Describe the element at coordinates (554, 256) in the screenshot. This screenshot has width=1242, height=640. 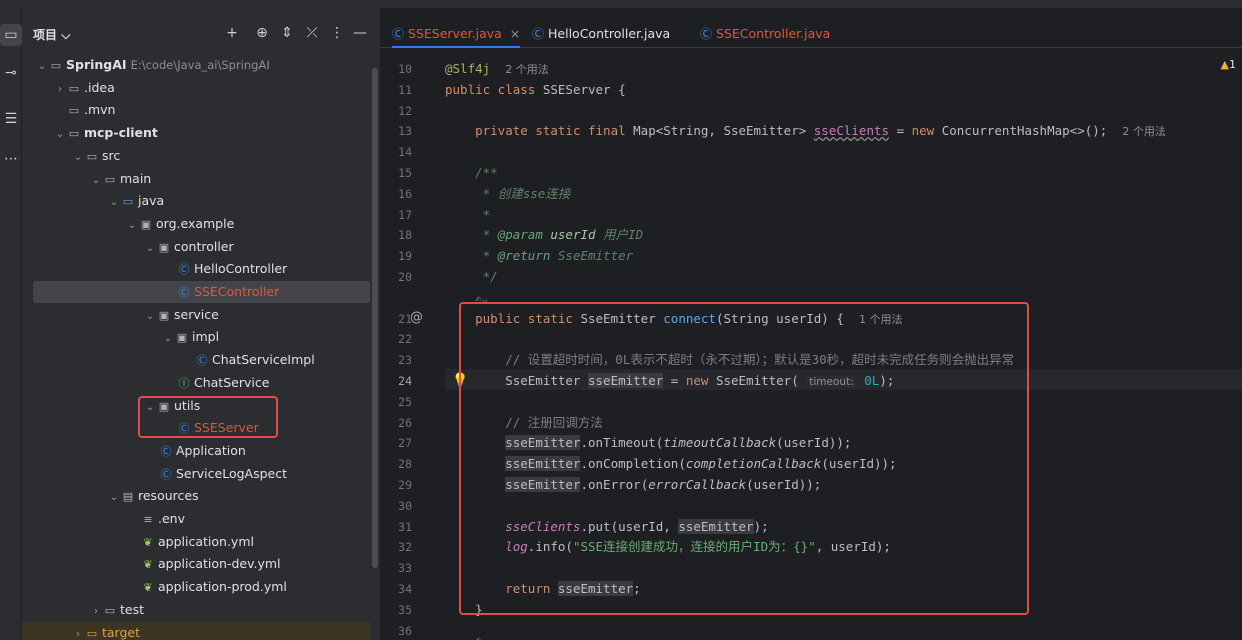
I see `code-line: * @return SseEmitter` at that location.